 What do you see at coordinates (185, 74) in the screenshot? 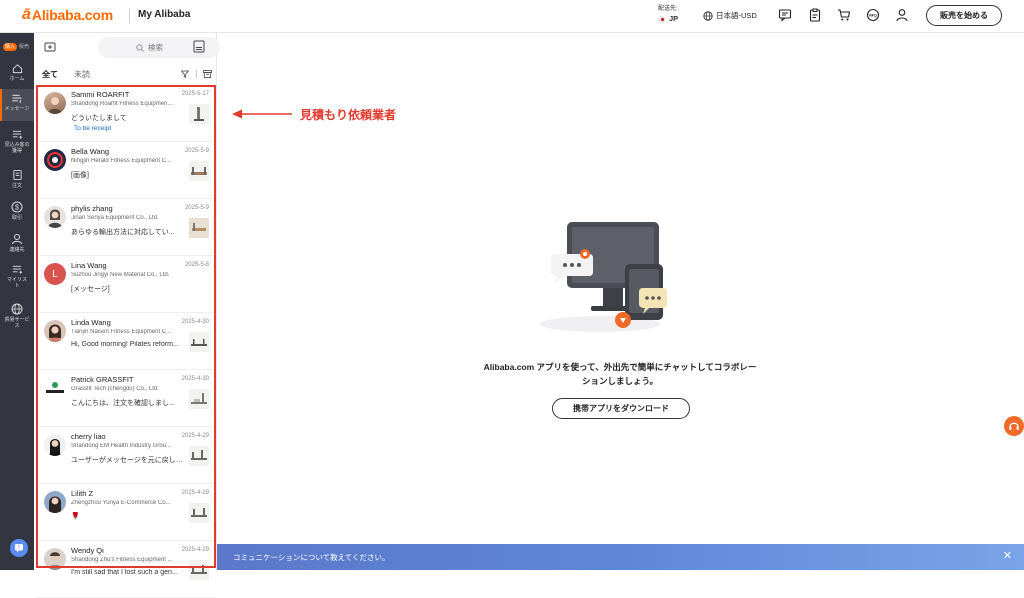
I see `filter-icon` at bounding box center [185, 74].